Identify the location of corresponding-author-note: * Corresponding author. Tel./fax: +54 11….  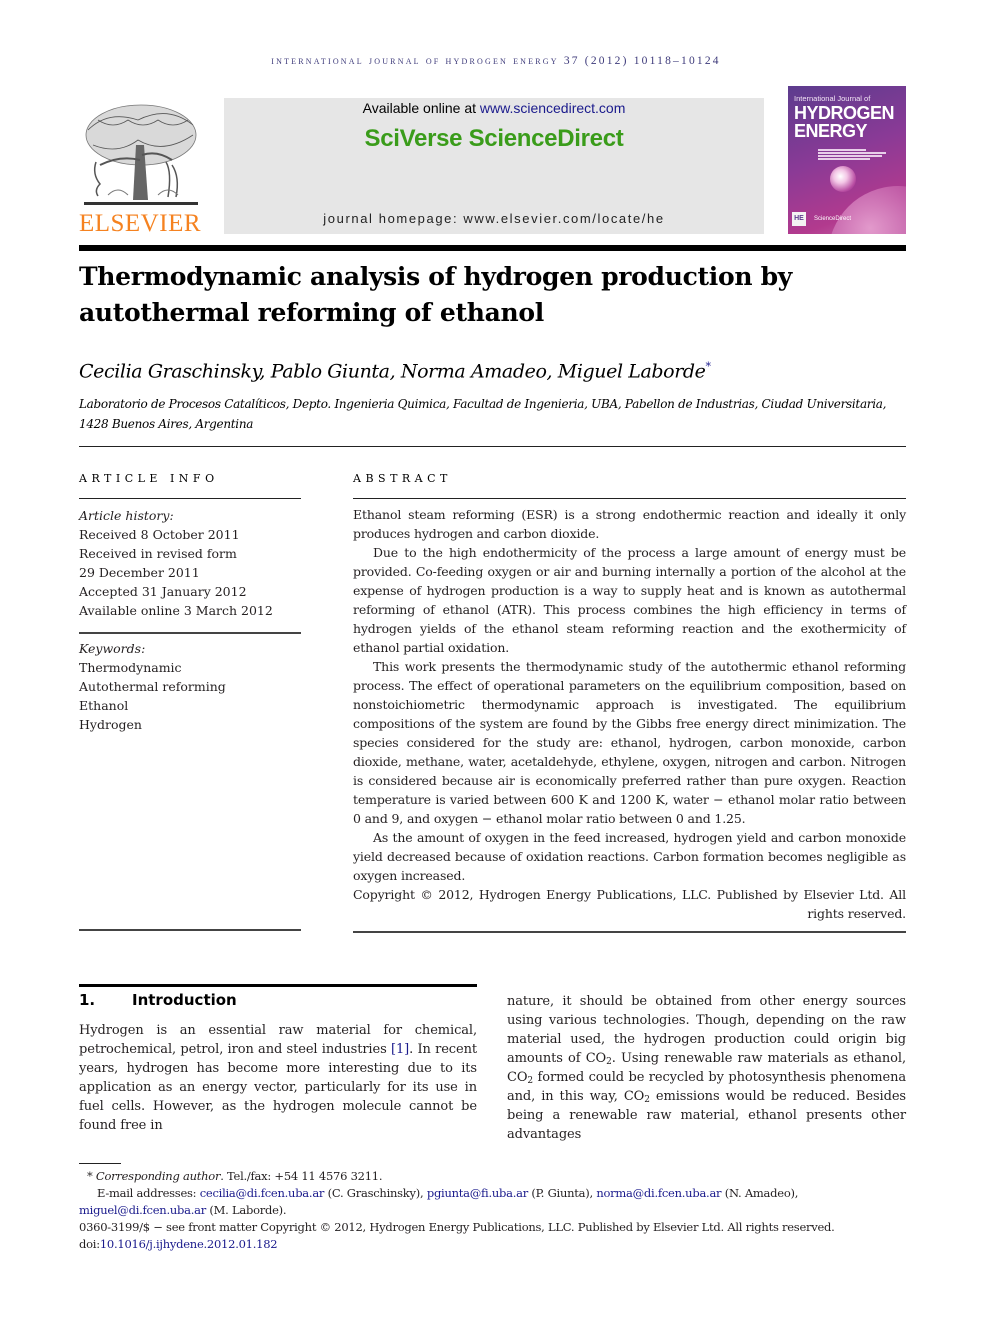
(492, 1176).